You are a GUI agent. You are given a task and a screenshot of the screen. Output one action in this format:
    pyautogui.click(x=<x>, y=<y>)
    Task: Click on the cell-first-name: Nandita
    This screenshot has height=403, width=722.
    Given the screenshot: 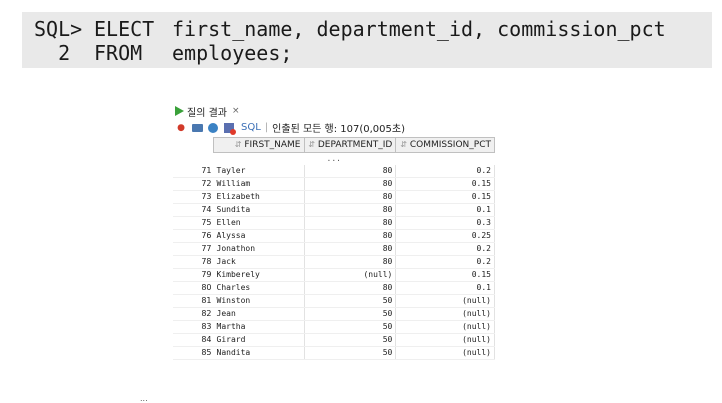 What is the action you would take?
    pyautogui.click(x=259, y=353)
    